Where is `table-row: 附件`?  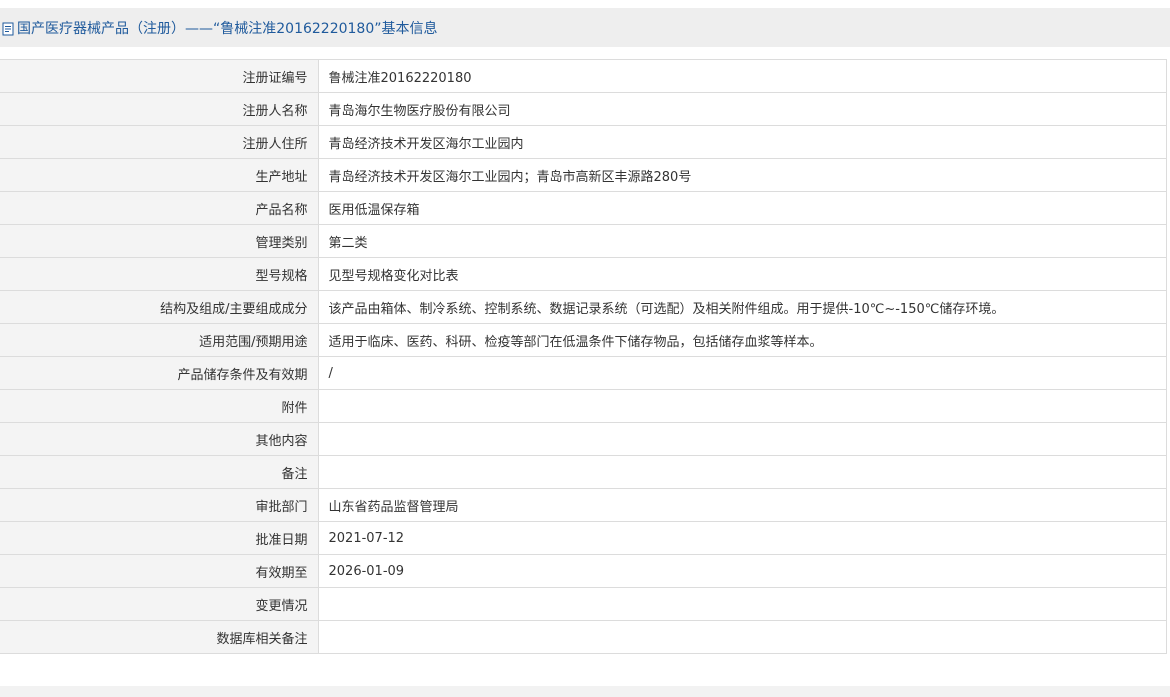 table-row: 附件 is located at coordinates (583, 406).